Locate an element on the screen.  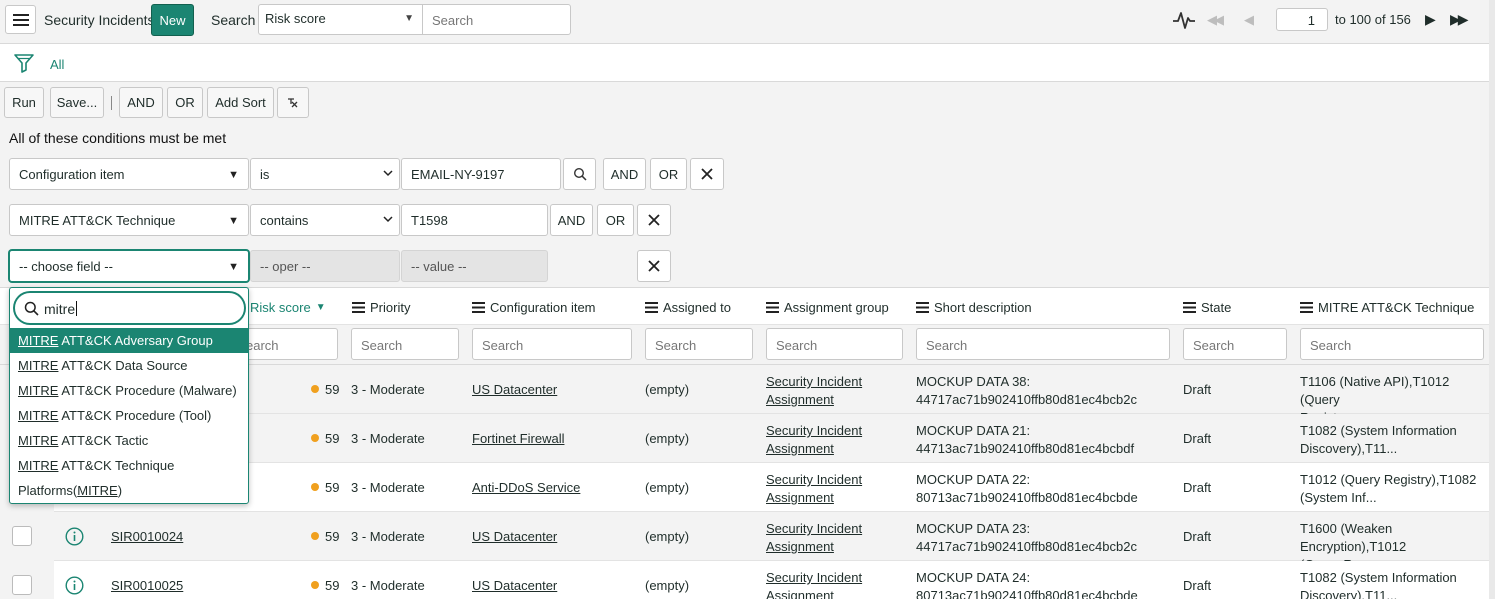
and-button: AND is located at coordinates (141, 102).